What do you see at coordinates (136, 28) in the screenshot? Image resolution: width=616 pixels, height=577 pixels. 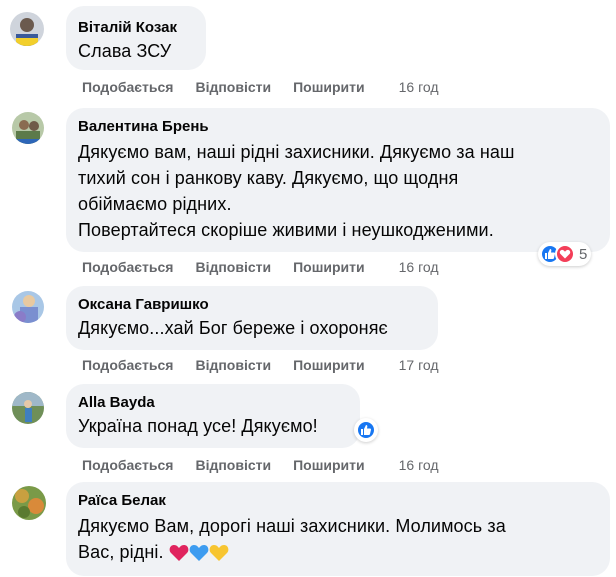 I see `comment-author: Віталій Козак` at bounding box center [136, 28].